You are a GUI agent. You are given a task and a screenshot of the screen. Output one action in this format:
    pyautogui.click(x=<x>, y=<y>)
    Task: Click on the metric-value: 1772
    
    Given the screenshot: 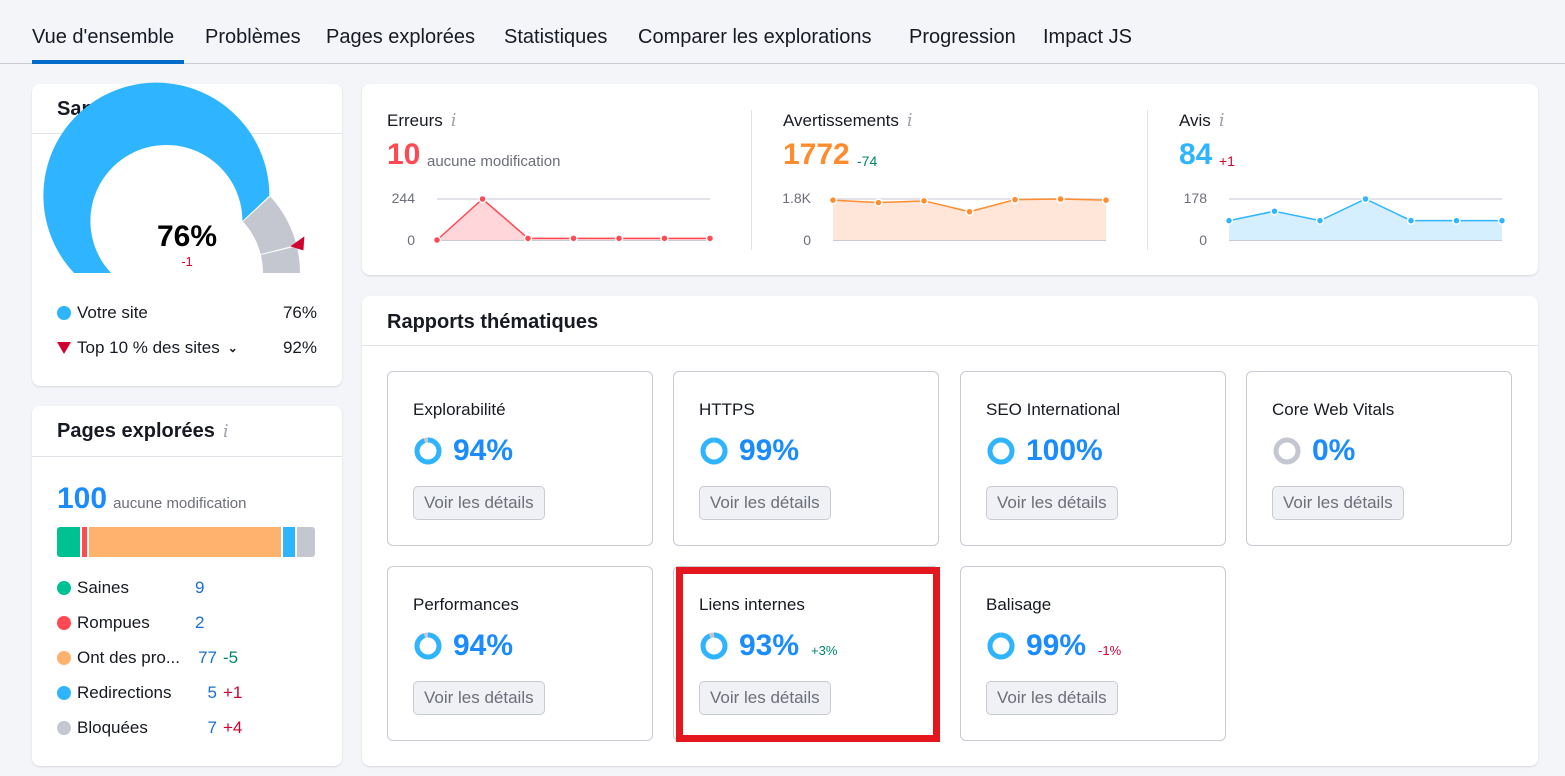 What is the action you would take?
    pyautogui.click(x=816, y=155)
    